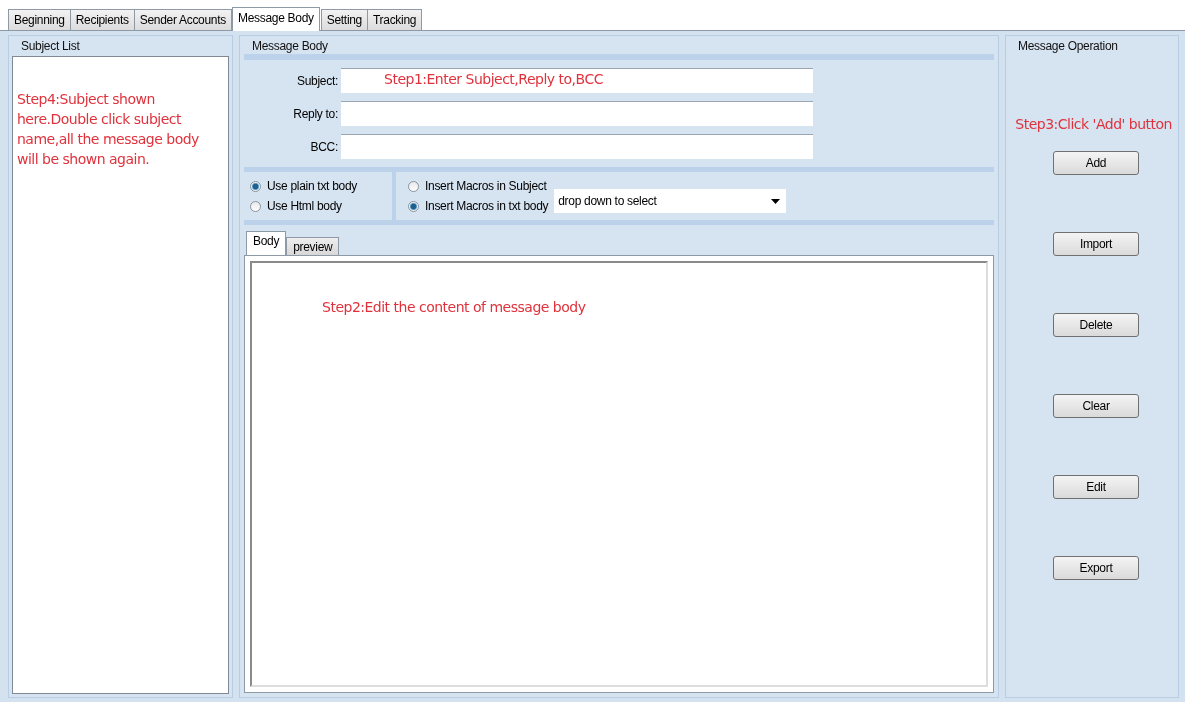  Describe the element at coordinates (1096, 487) in the screenshot. I see `action-button: Edit` at that location.